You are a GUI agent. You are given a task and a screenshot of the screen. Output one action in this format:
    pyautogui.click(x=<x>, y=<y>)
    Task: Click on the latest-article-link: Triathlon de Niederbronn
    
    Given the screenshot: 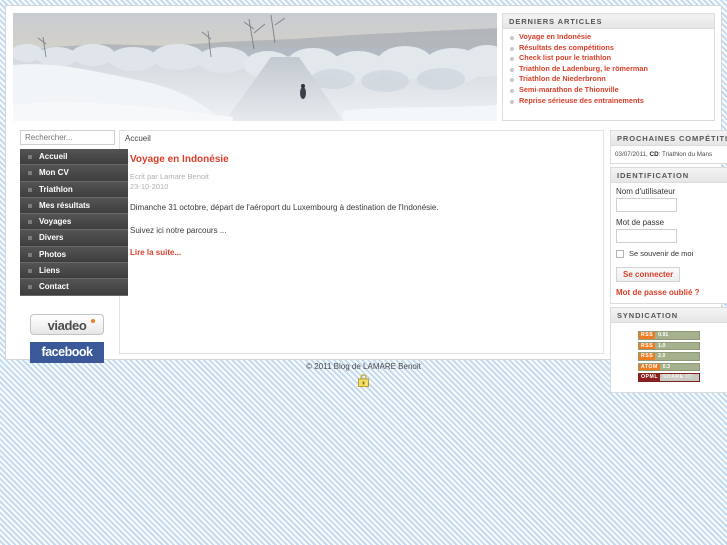 What is the action you would take?
    pyautogui.click(x=562, y=79)
    